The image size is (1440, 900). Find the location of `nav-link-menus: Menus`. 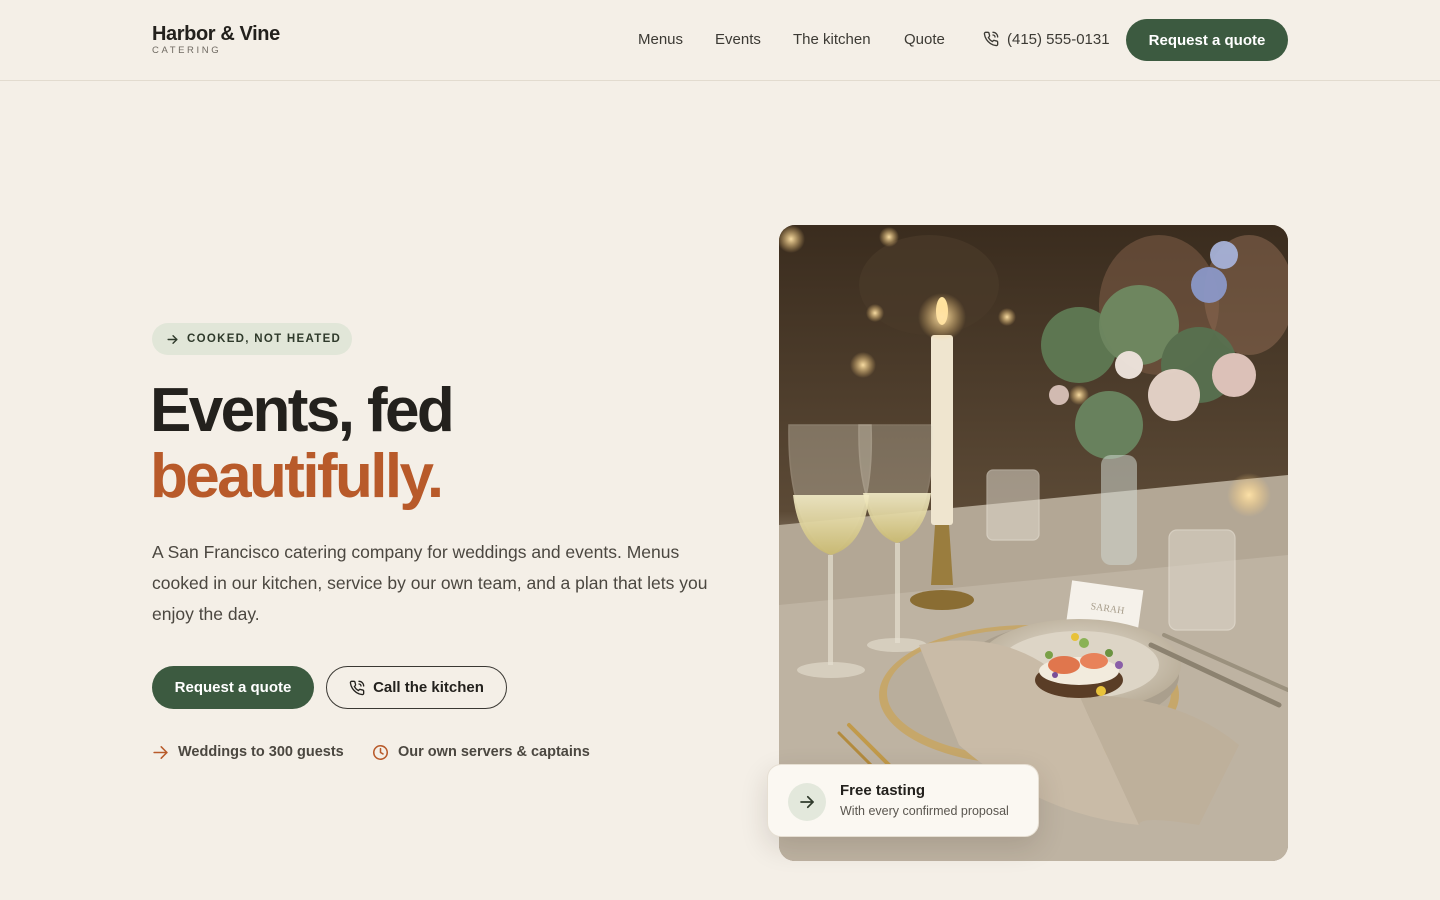

nav-link-menus: Menus is located at coordinates (660, 40).